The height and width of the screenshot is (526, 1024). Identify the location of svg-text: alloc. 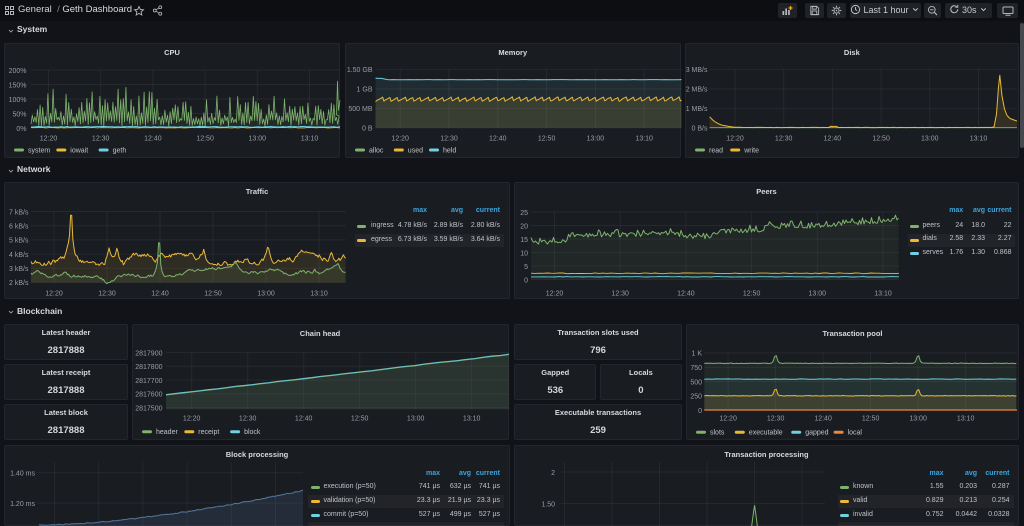
(376, 151).